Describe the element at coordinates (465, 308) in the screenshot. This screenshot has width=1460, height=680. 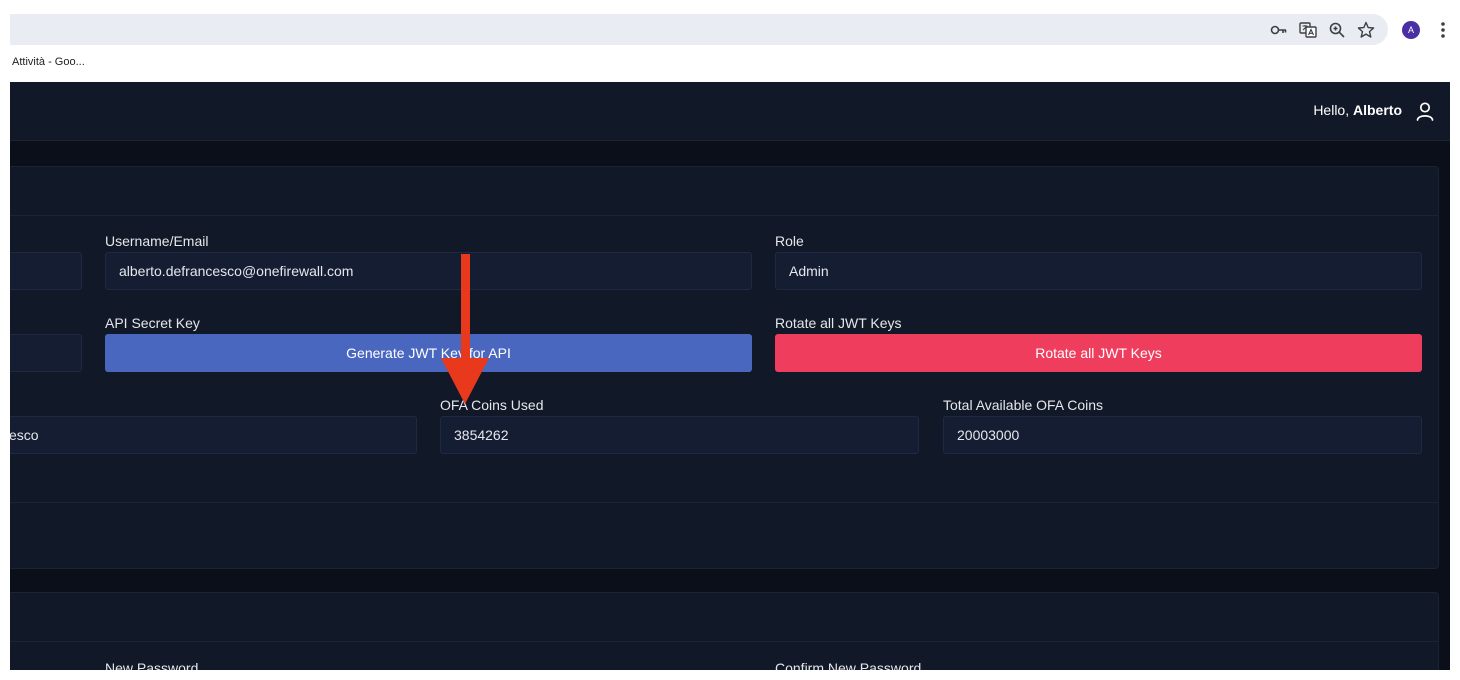
I see `arrow-shaft` at that location.